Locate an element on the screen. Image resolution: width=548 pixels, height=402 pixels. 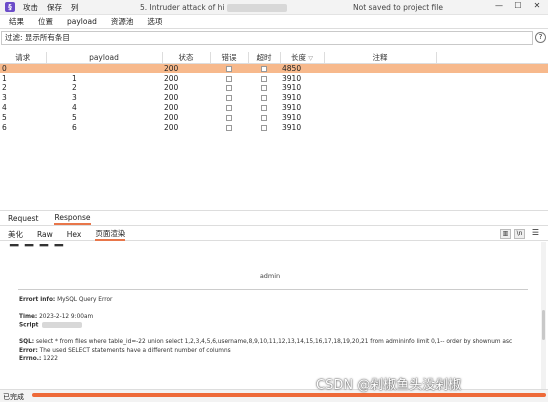
cell-request: 1 is located at coordinates (4, 78).